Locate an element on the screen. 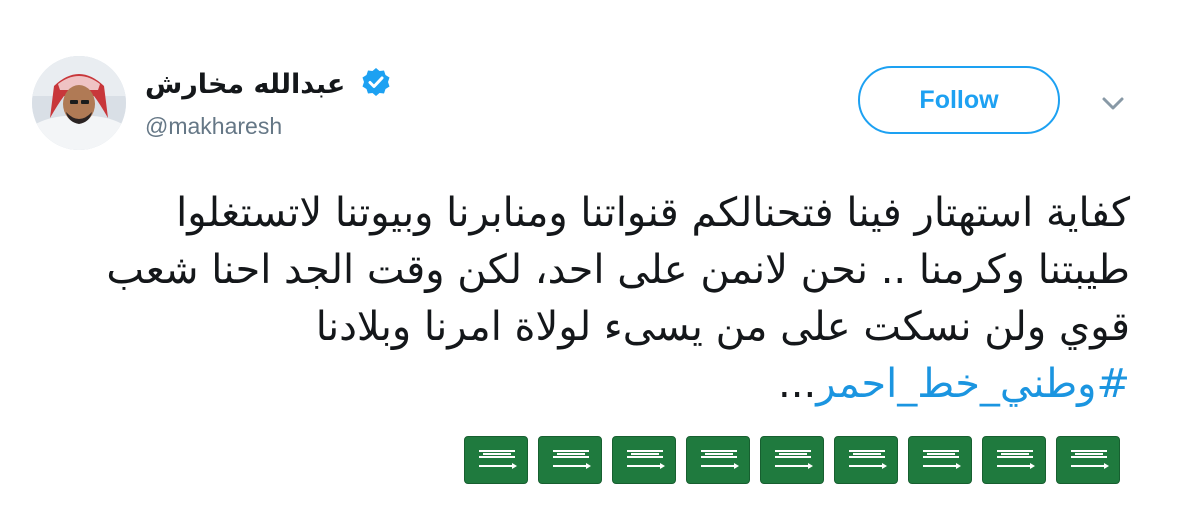  chevron-down-icon is located at coordinates (1113, 103).